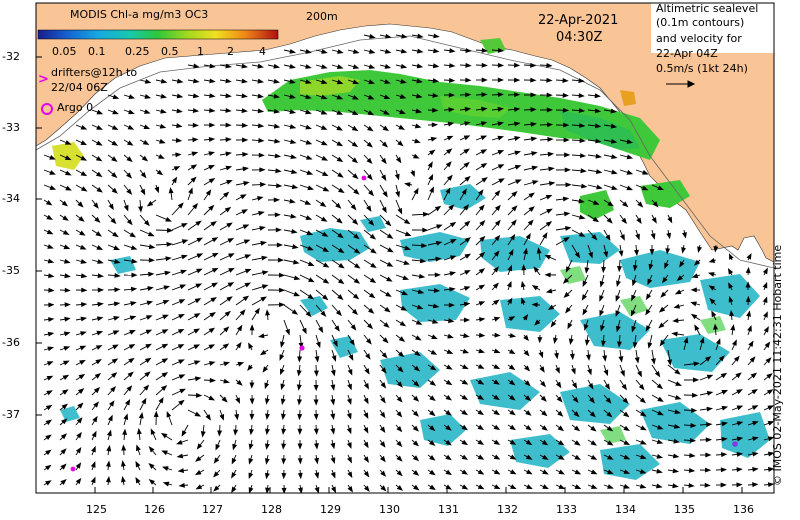  Describe the element at coordinates (625, 509) in the screenshot. I see `lon-label: 134` at that location.